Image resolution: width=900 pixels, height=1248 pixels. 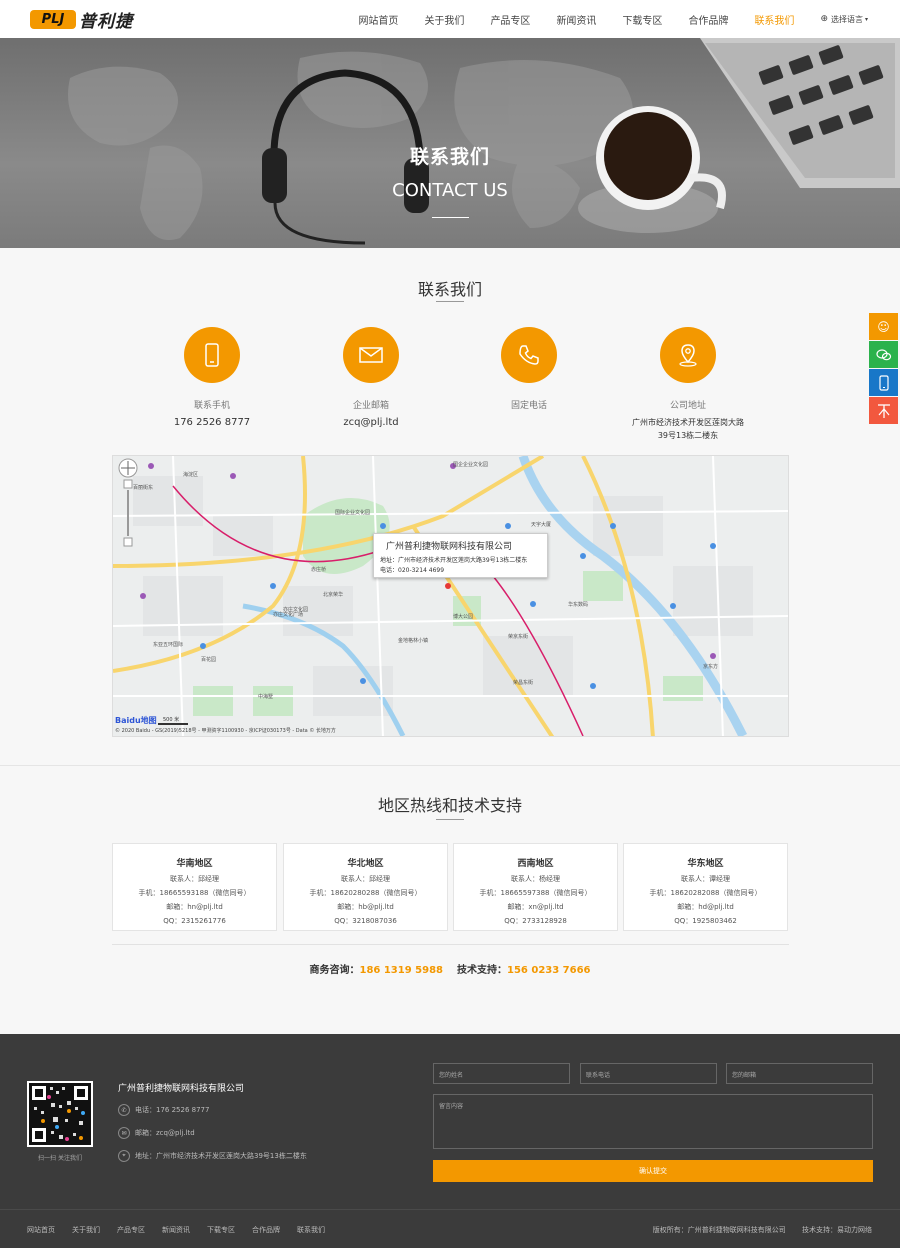 I want to click on contact-section-title: 联系我们, so click(x=449, y=289).